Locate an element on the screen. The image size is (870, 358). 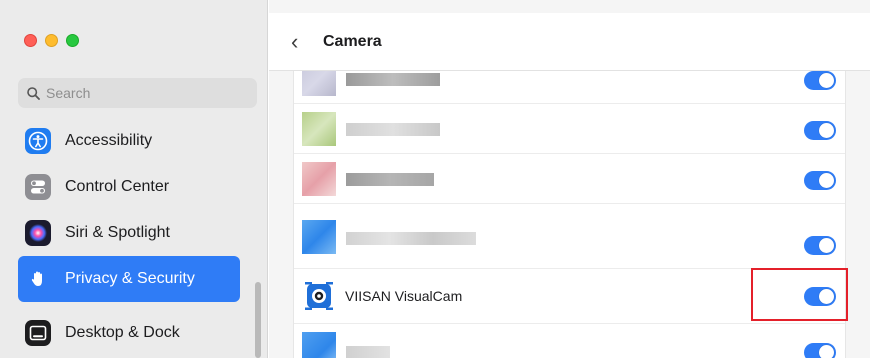
toolbar: ‹ Camera is located at coordinates (569, 42).